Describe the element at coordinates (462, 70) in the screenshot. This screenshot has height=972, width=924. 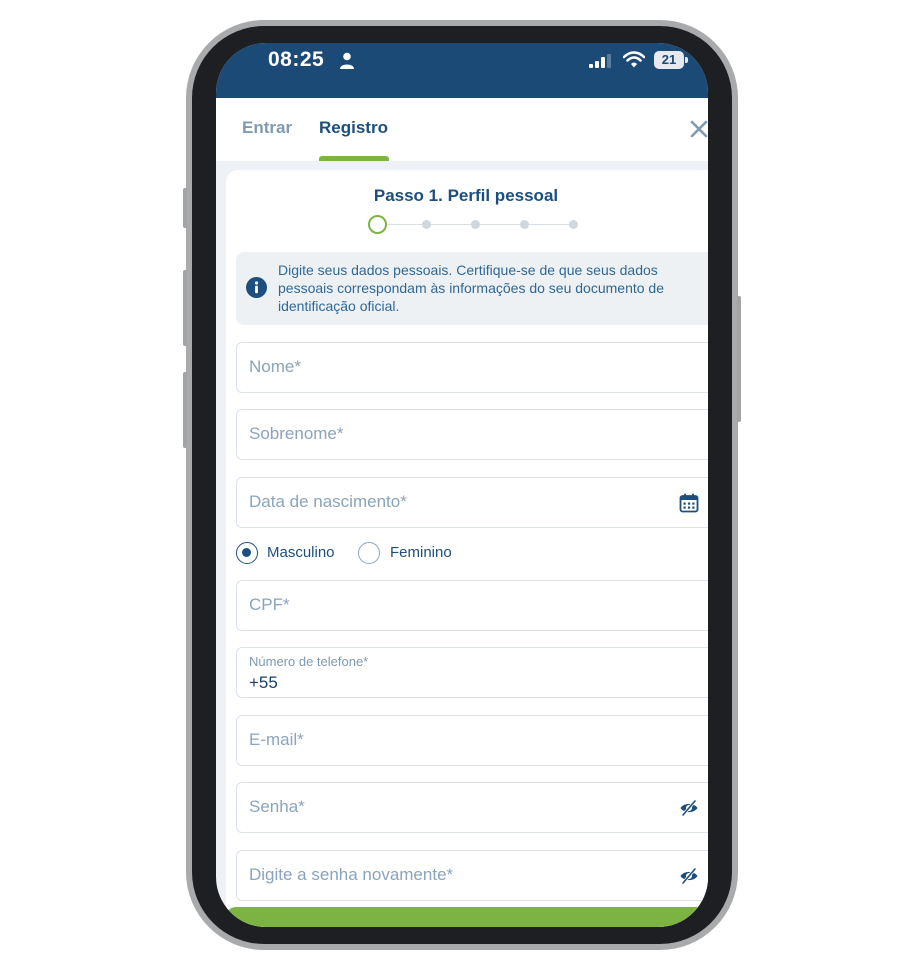
I see `status-bar: 08:25 21` at that location.